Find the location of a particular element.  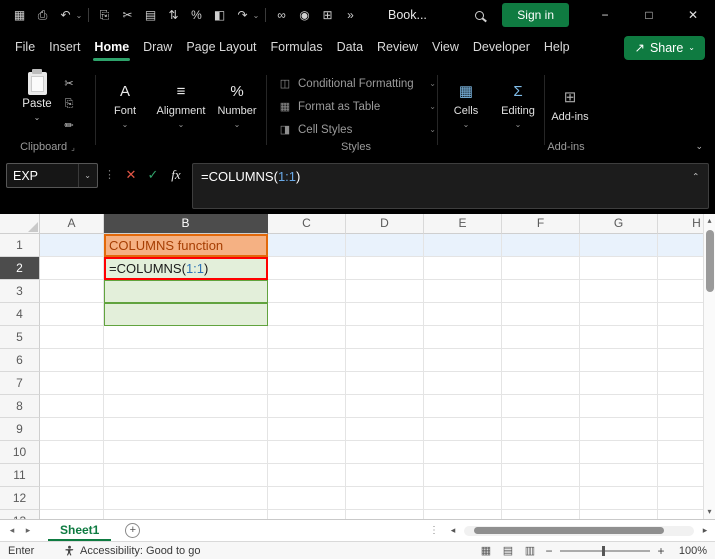

accessibility-checker: Accessibility: Good to go is located at coordinates (132, 551).